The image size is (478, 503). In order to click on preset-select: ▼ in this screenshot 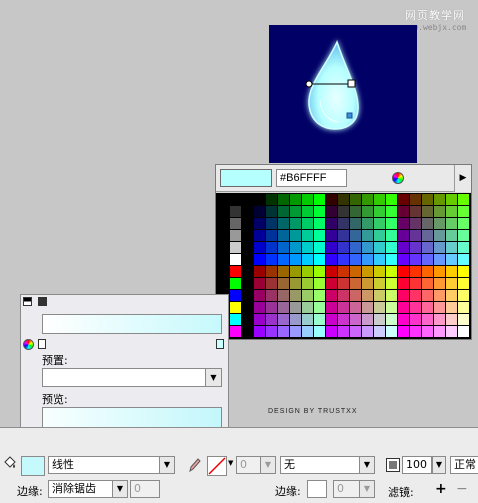, I will do `click(132, 377)`.